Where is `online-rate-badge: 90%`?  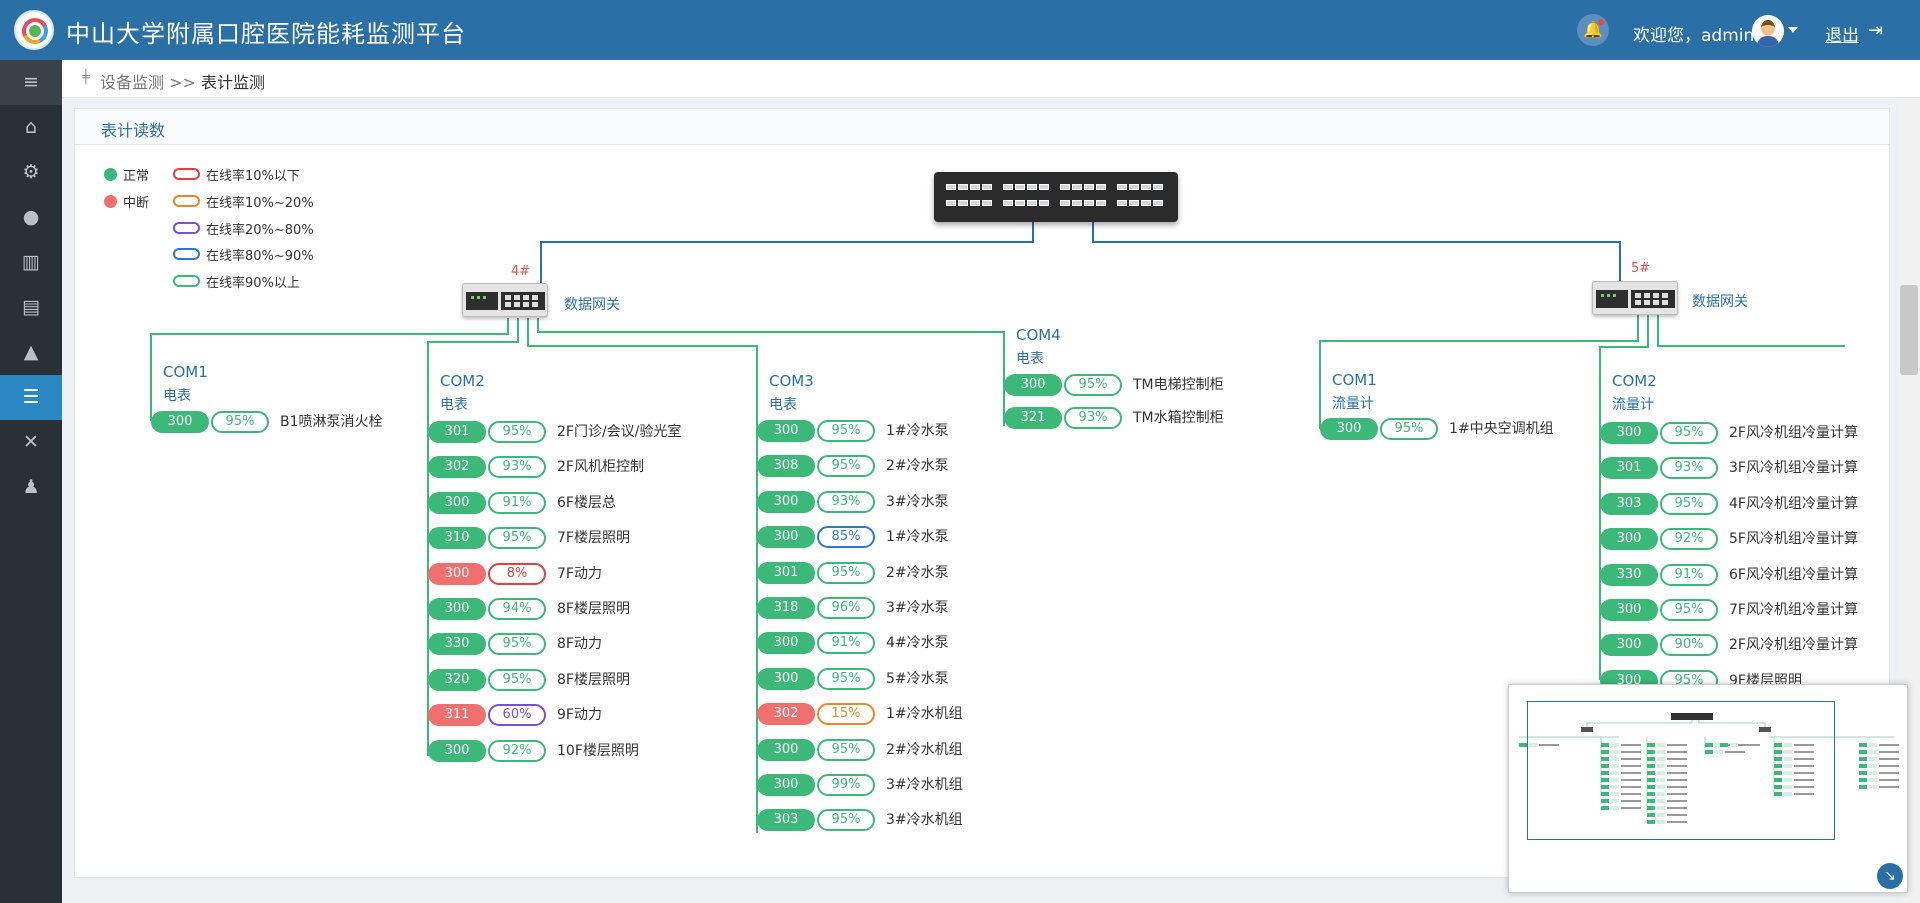 online-rate-badge: 90% is located at coordinates (1689, 645).